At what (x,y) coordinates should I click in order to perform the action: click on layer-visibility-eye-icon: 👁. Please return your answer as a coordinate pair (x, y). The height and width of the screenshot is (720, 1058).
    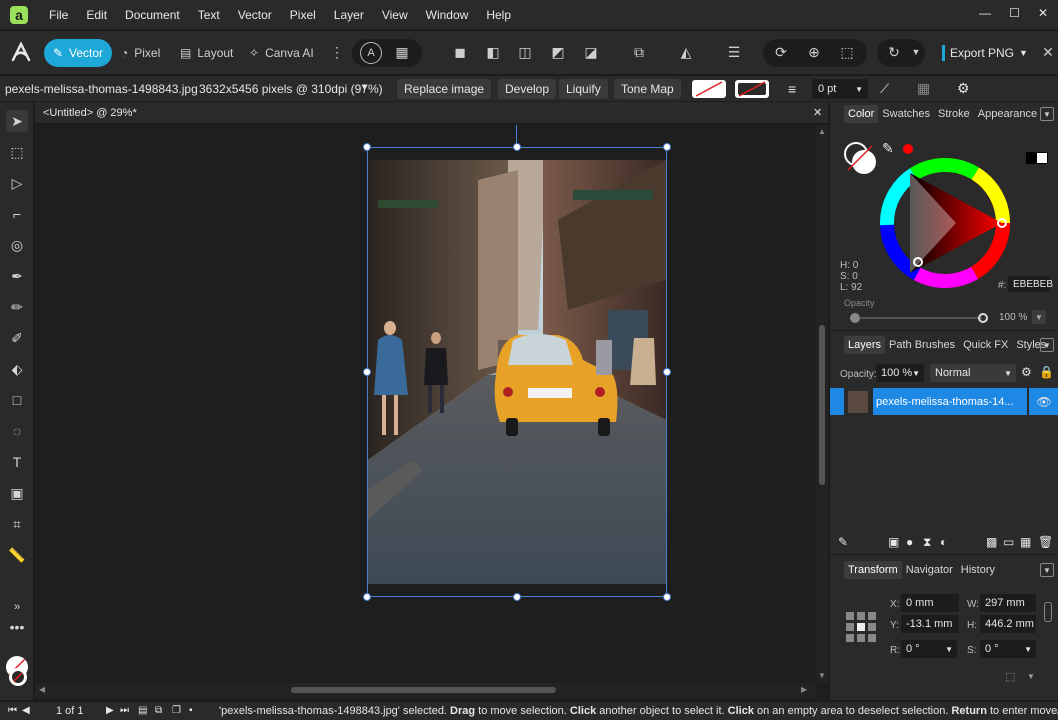
    Looking at the image, I should click on (1043, 401).